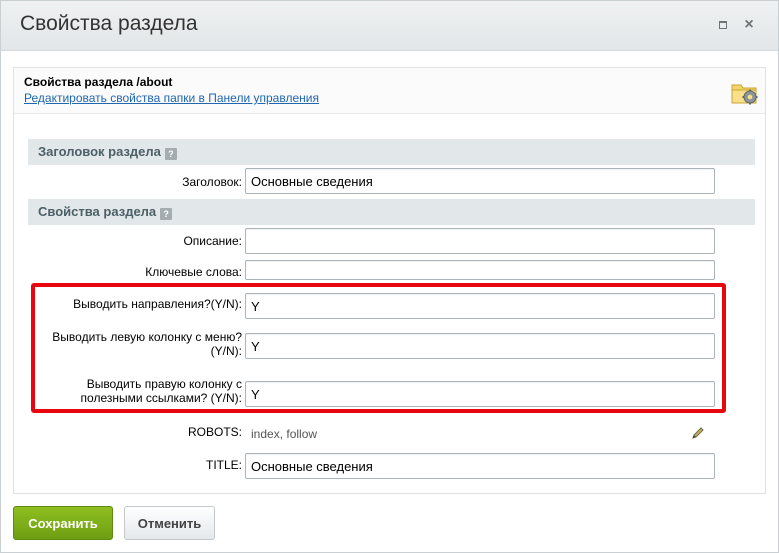 Image resolution: width=779 pixels, height=553 pixels. Describe the element at coordinates (284, 434) in the screenshot. I see `robots-value: index, follow` at that location.